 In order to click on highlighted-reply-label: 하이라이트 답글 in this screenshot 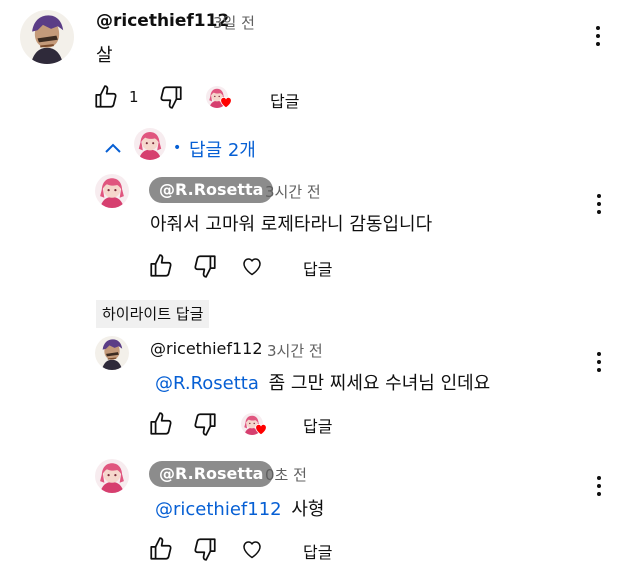, I will do `click(153, 314)`.